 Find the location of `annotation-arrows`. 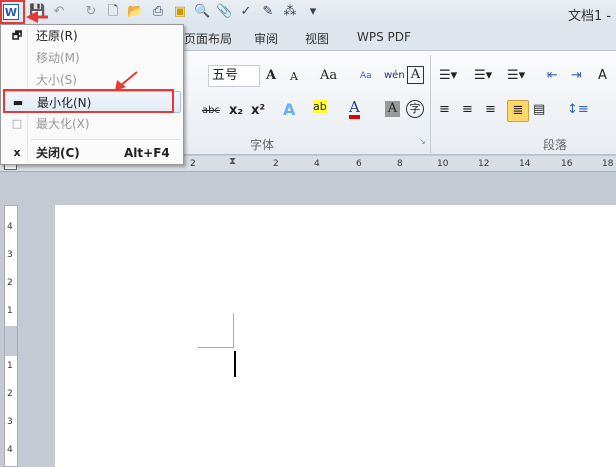

annotation-arrows is located at coordinates (82, 51).